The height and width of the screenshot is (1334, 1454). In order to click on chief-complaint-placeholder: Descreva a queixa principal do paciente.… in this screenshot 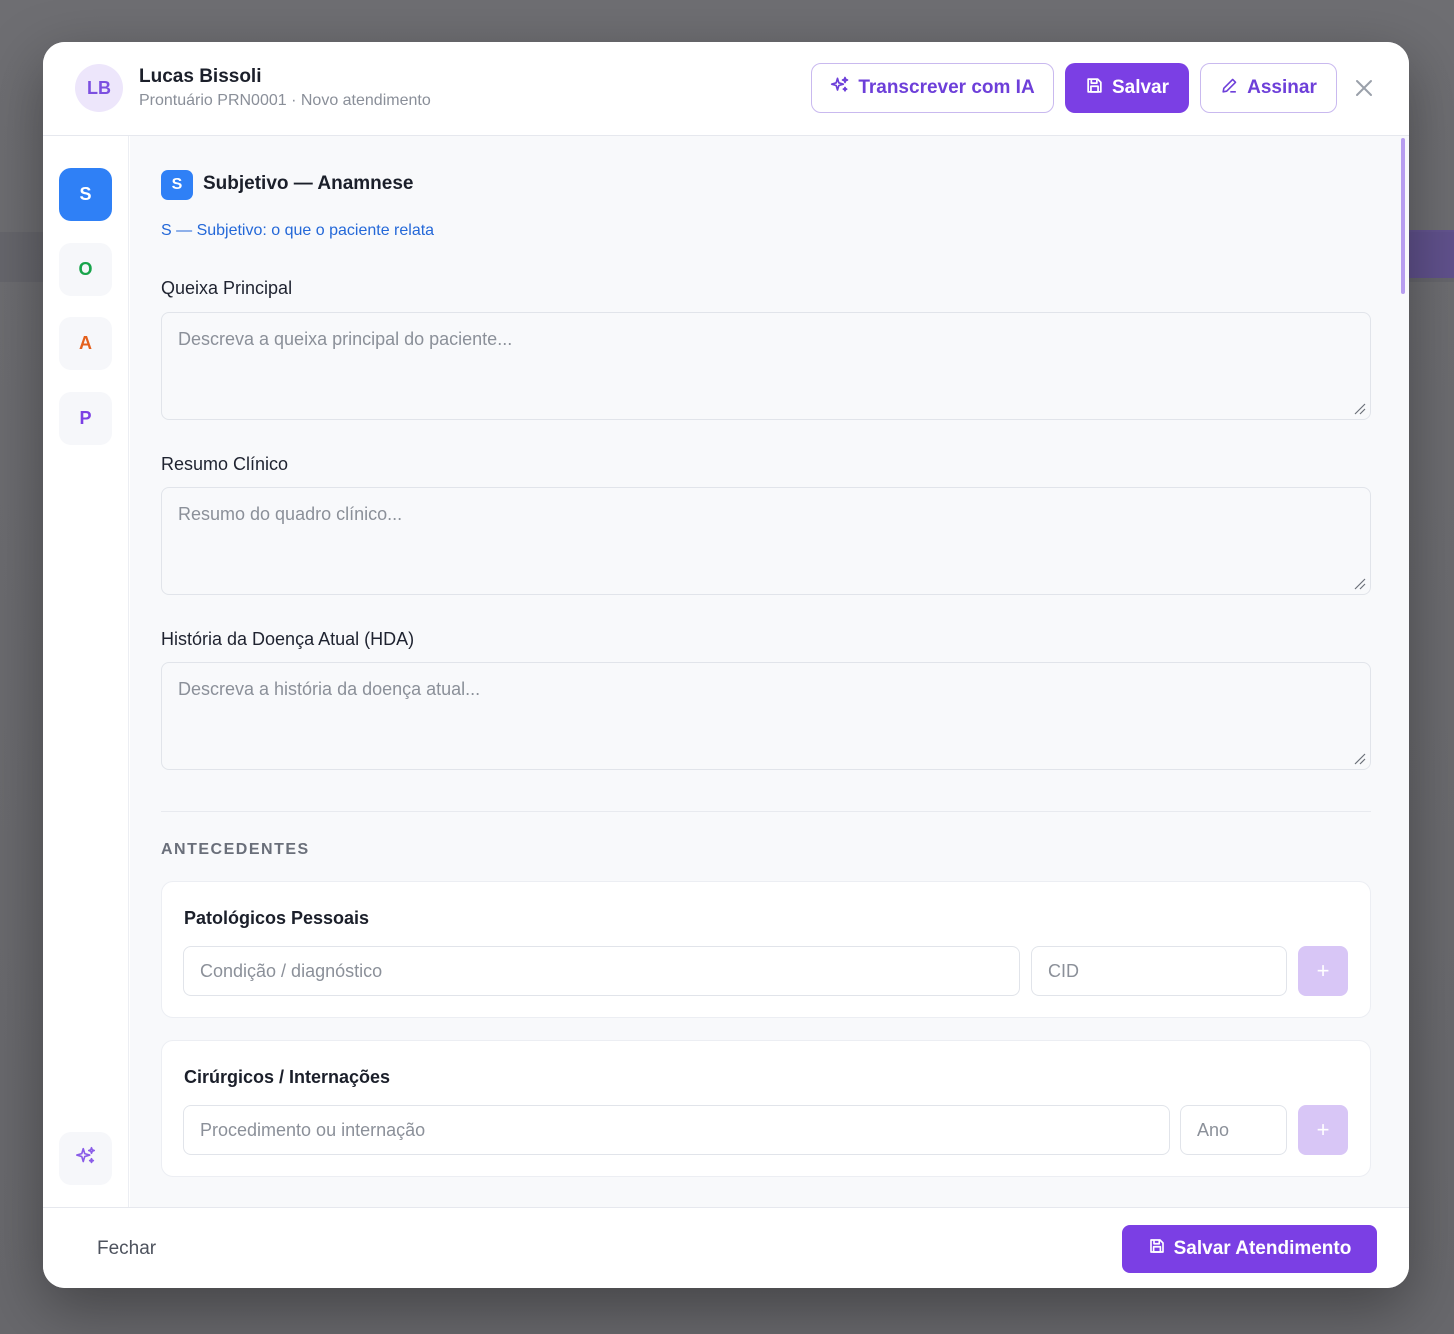, I will do `click(345, 339)`.